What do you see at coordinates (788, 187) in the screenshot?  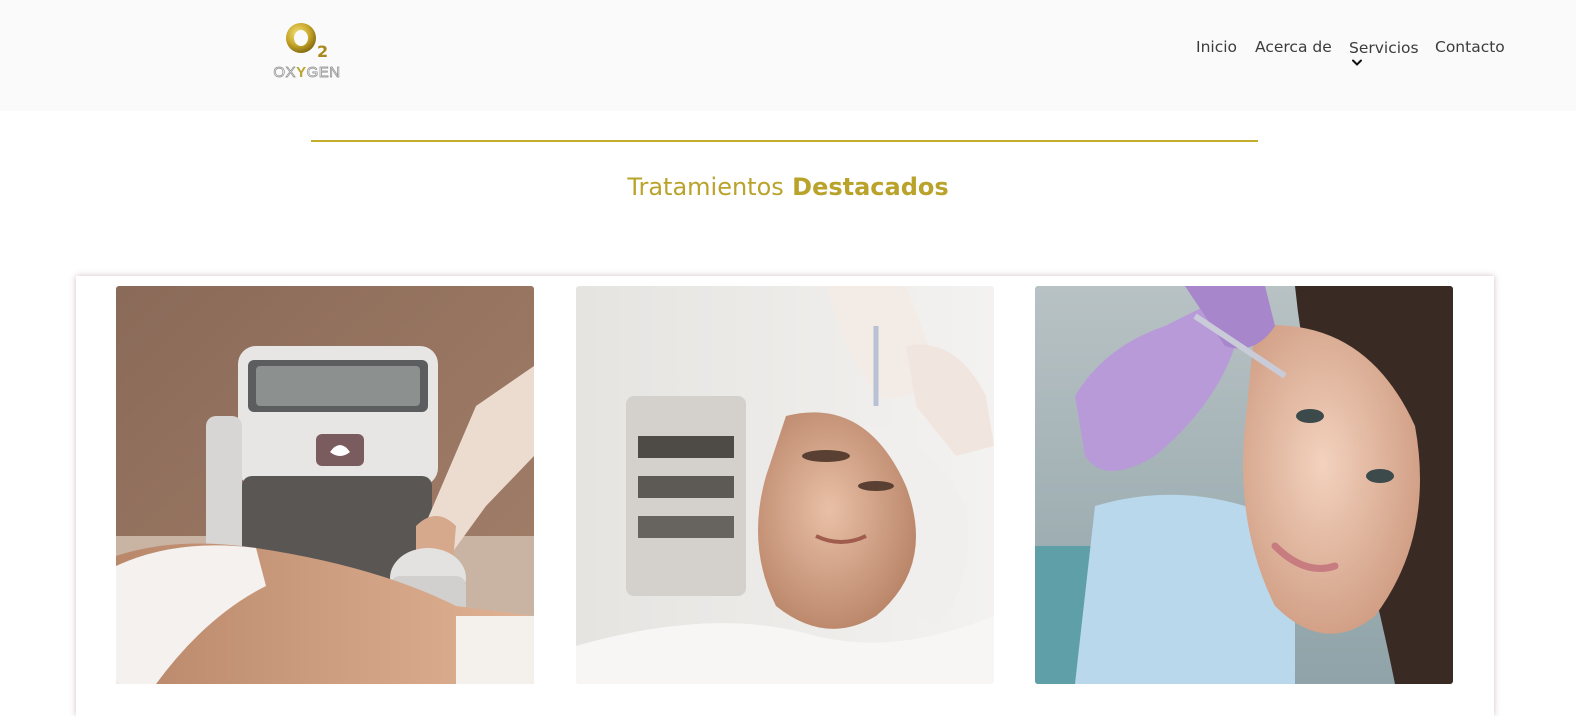 I see `section-title: Tratamientos Destacados` at bounding box center [788, 187].